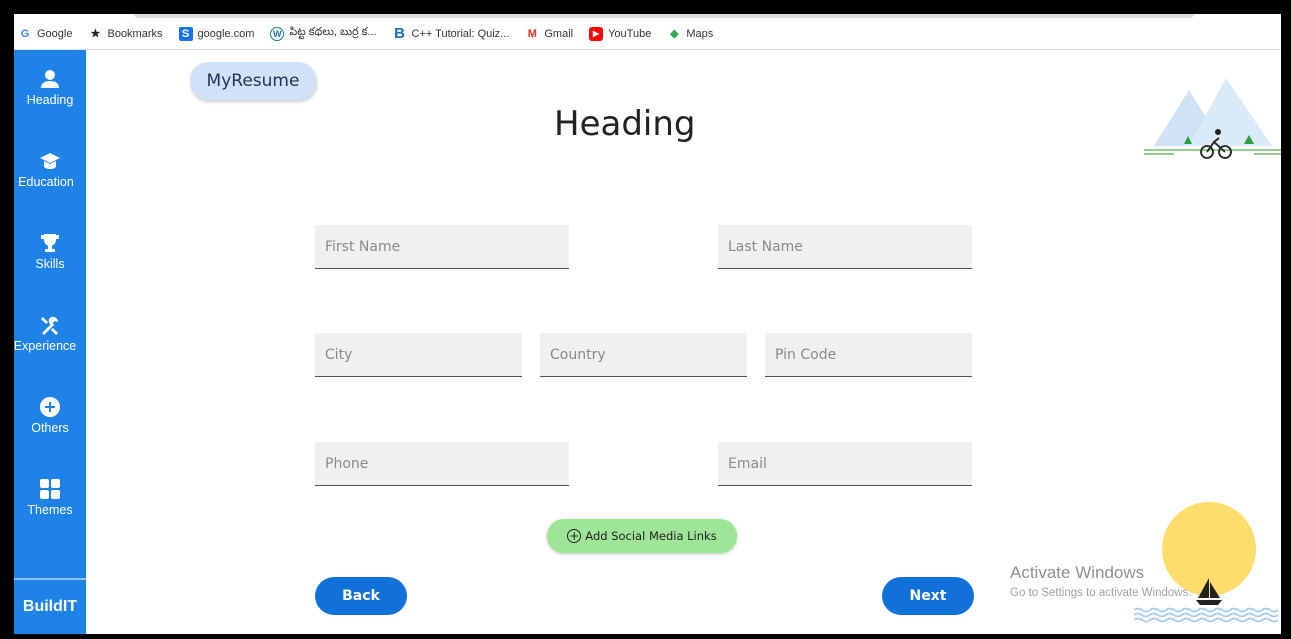  I want to click on sidebar-item-label: Education, so click(46, 182).